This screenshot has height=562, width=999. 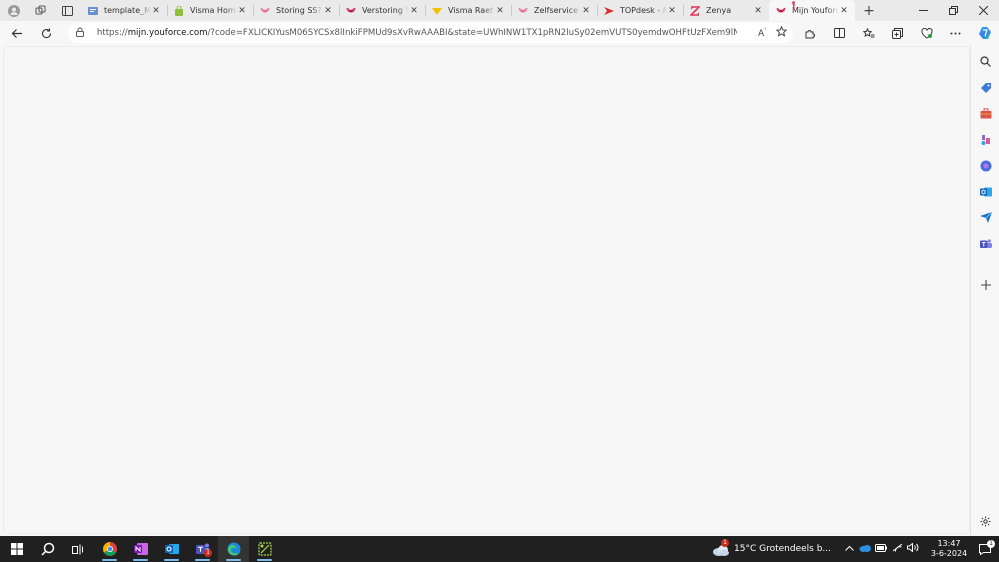 What do you see at coordinates (299, 10) in the screenshot?
I see `tab-title: Storing SS?` at bounding box center [299, 10].